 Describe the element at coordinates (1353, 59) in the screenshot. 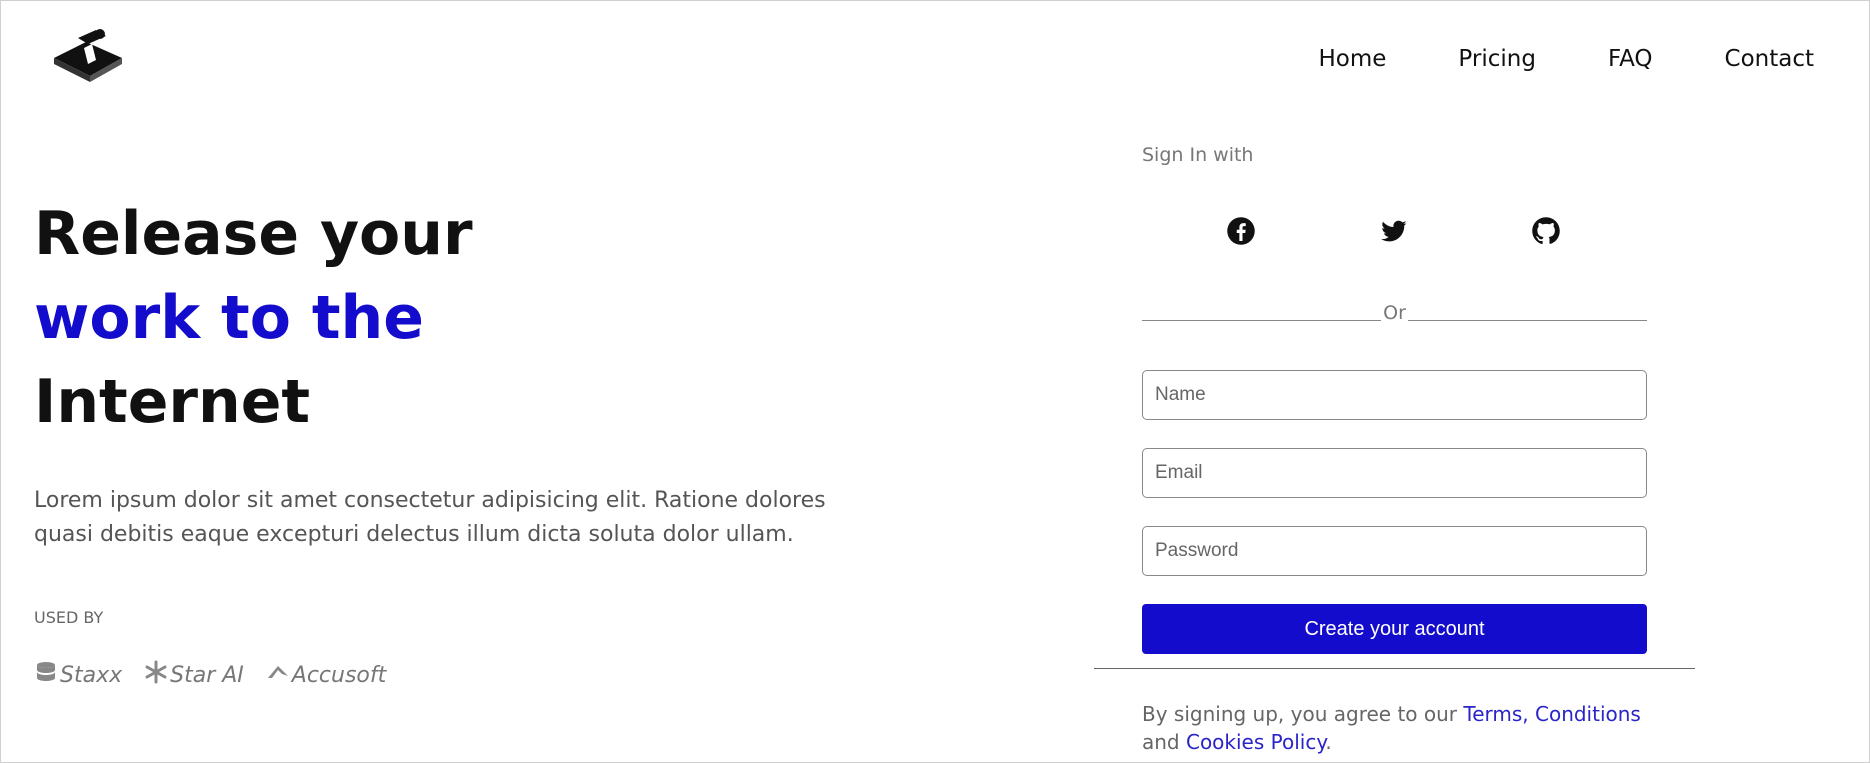

I see `nav-home: Home` at that location.